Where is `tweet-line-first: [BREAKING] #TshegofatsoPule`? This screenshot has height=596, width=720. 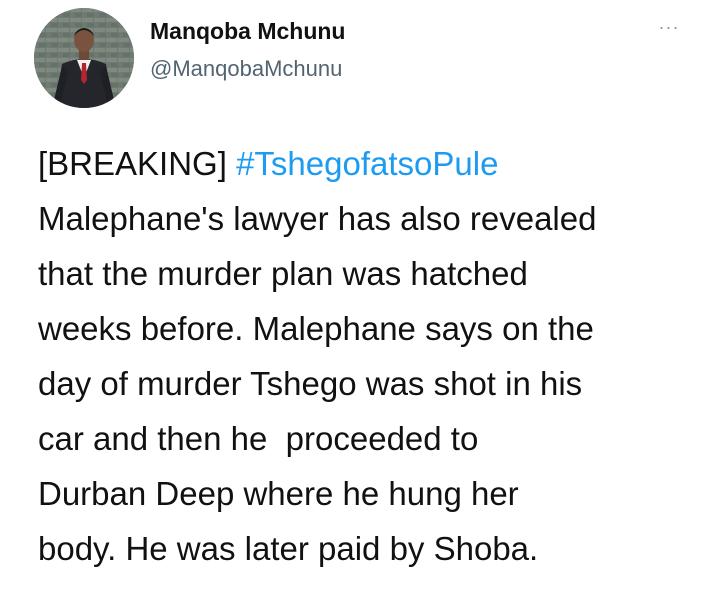
tweet-line-first: [BREAKING] #TshegofatsoPule is located at coordinates (373, 163).